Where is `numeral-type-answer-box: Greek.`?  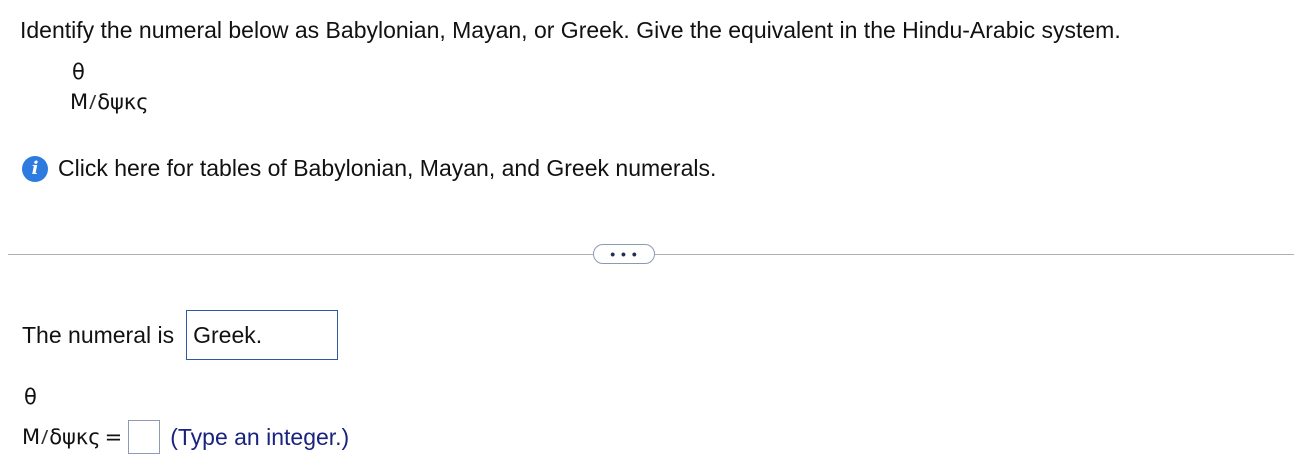
numeral-type-answer-box: Greek. is located at coordinates (262, 335).